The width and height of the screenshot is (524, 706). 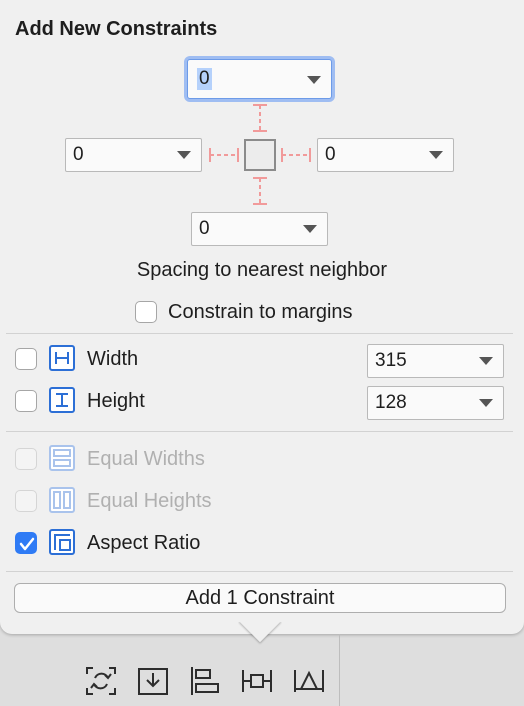 I want to click on right-spacing-value: 0, so click(x=330, y=155).